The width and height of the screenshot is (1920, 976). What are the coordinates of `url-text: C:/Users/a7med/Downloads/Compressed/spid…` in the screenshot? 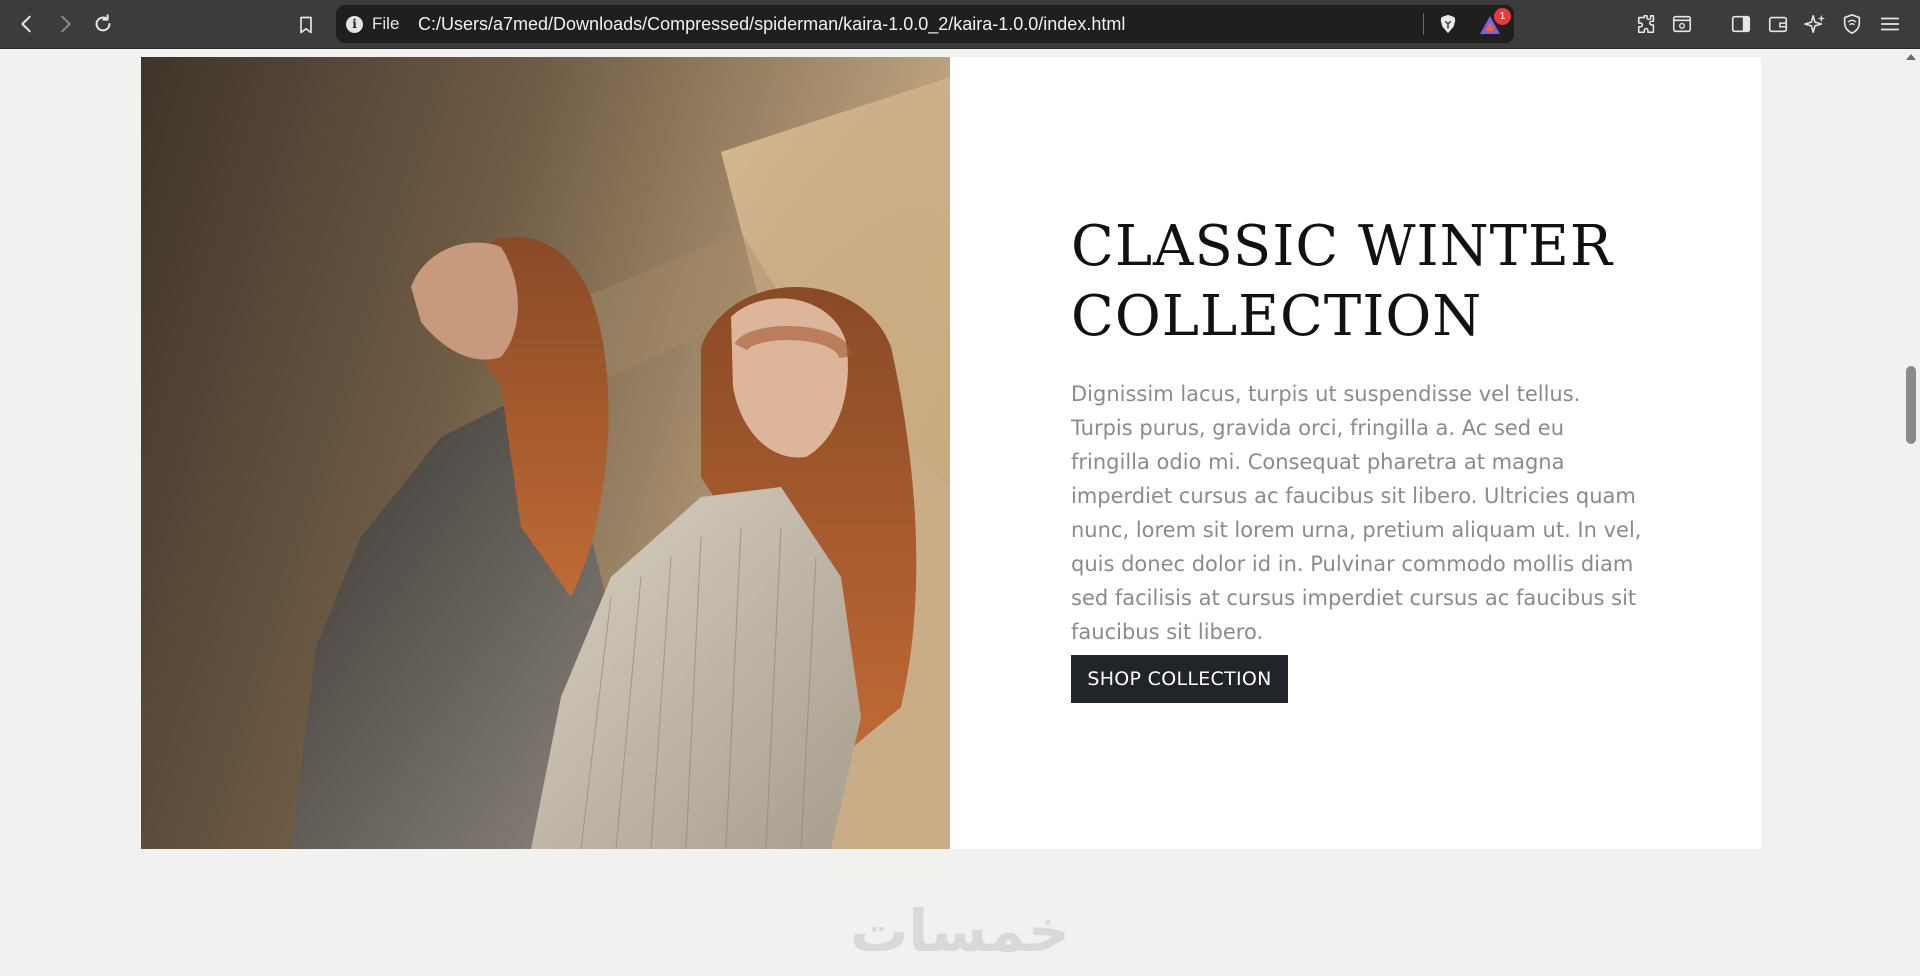 It's located at (771, 24).